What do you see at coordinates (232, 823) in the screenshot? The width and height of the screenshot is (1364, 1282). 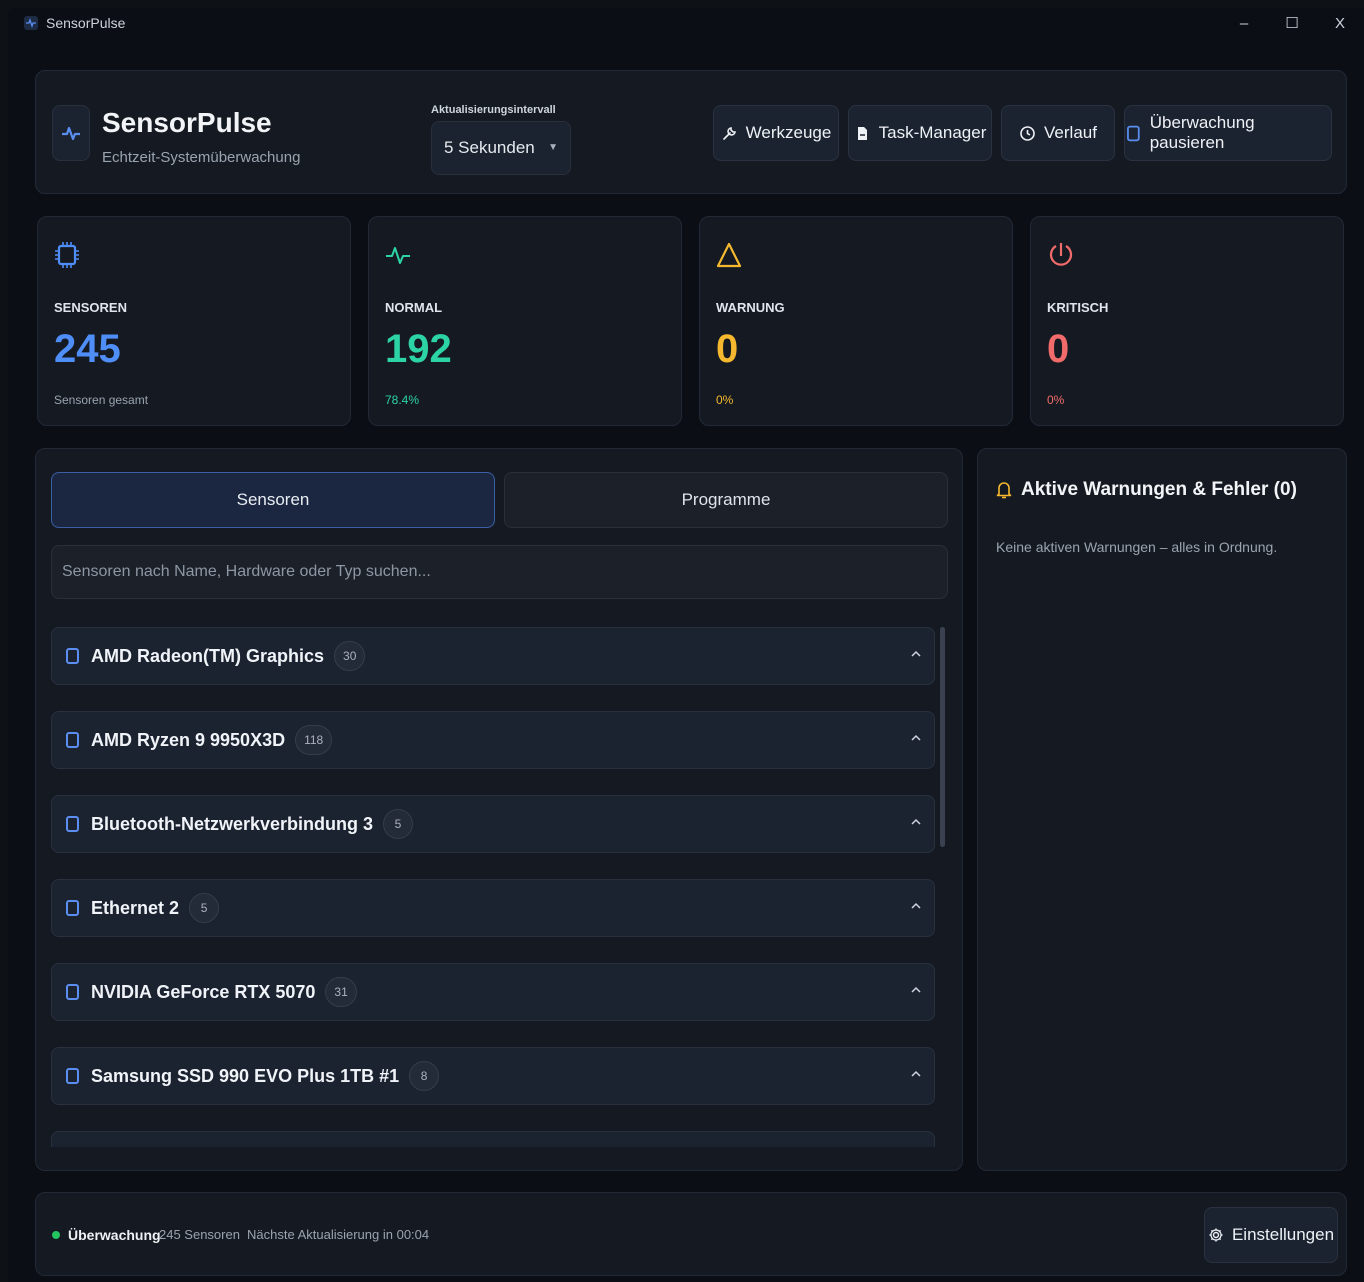 I see `group-name: Bluetooth-Netzwerkverbindung 3` at bounding box center [232, 823].